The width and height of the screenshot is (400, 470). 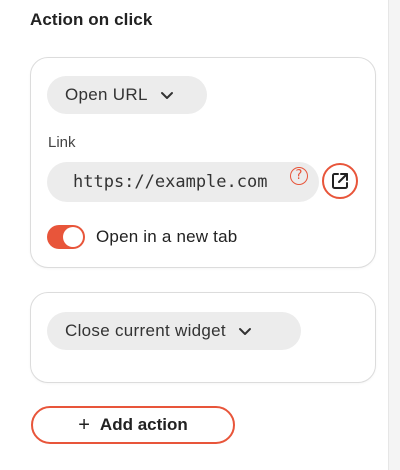 I want to click on external-link-icon, so click(x=340, y=181).